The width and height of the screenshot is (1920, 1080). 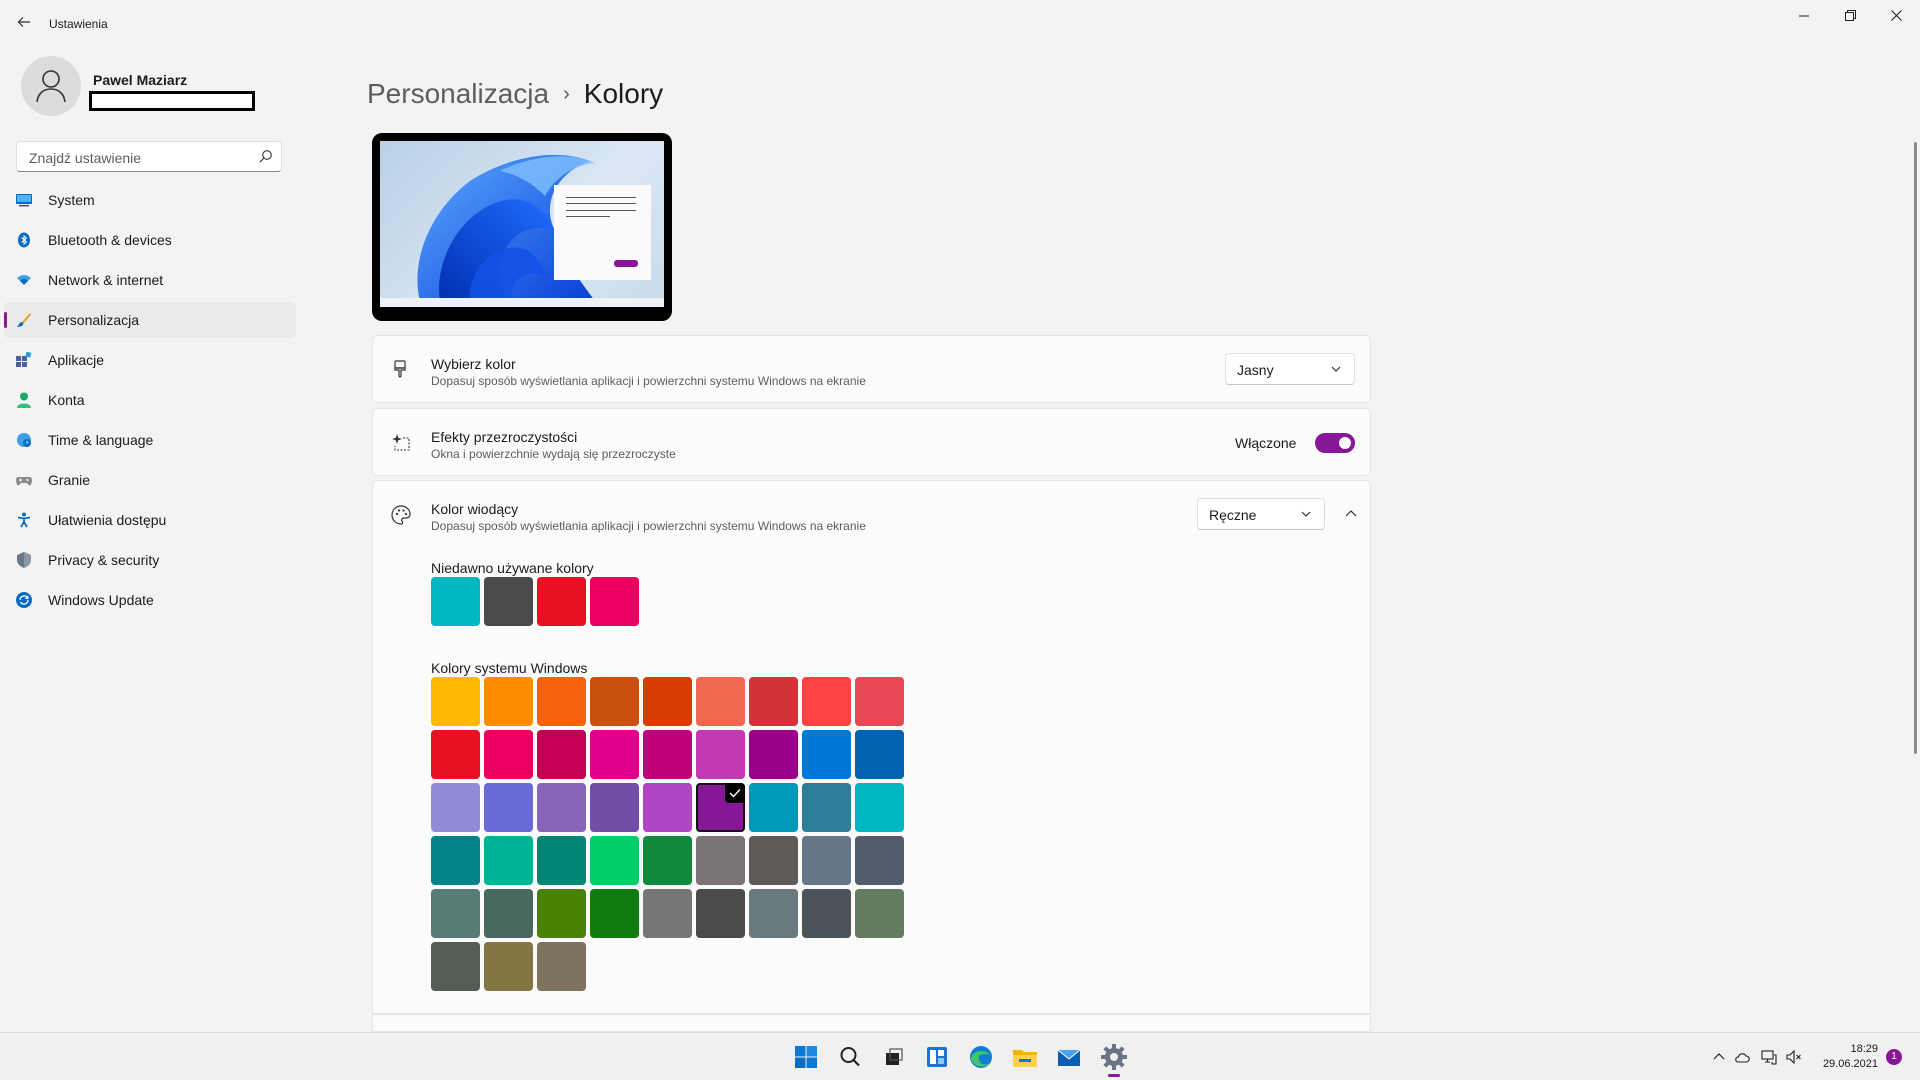 I want to click on windows-start-icon, so click(x=806, y=1057).